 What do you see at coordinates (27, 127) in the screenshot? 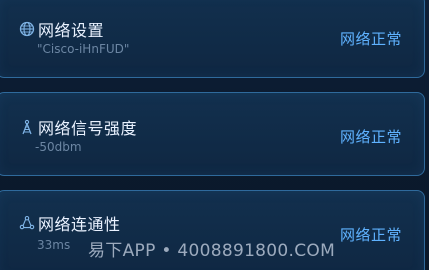
I see `signal-tower-icon` at bounding box center [27, 127].